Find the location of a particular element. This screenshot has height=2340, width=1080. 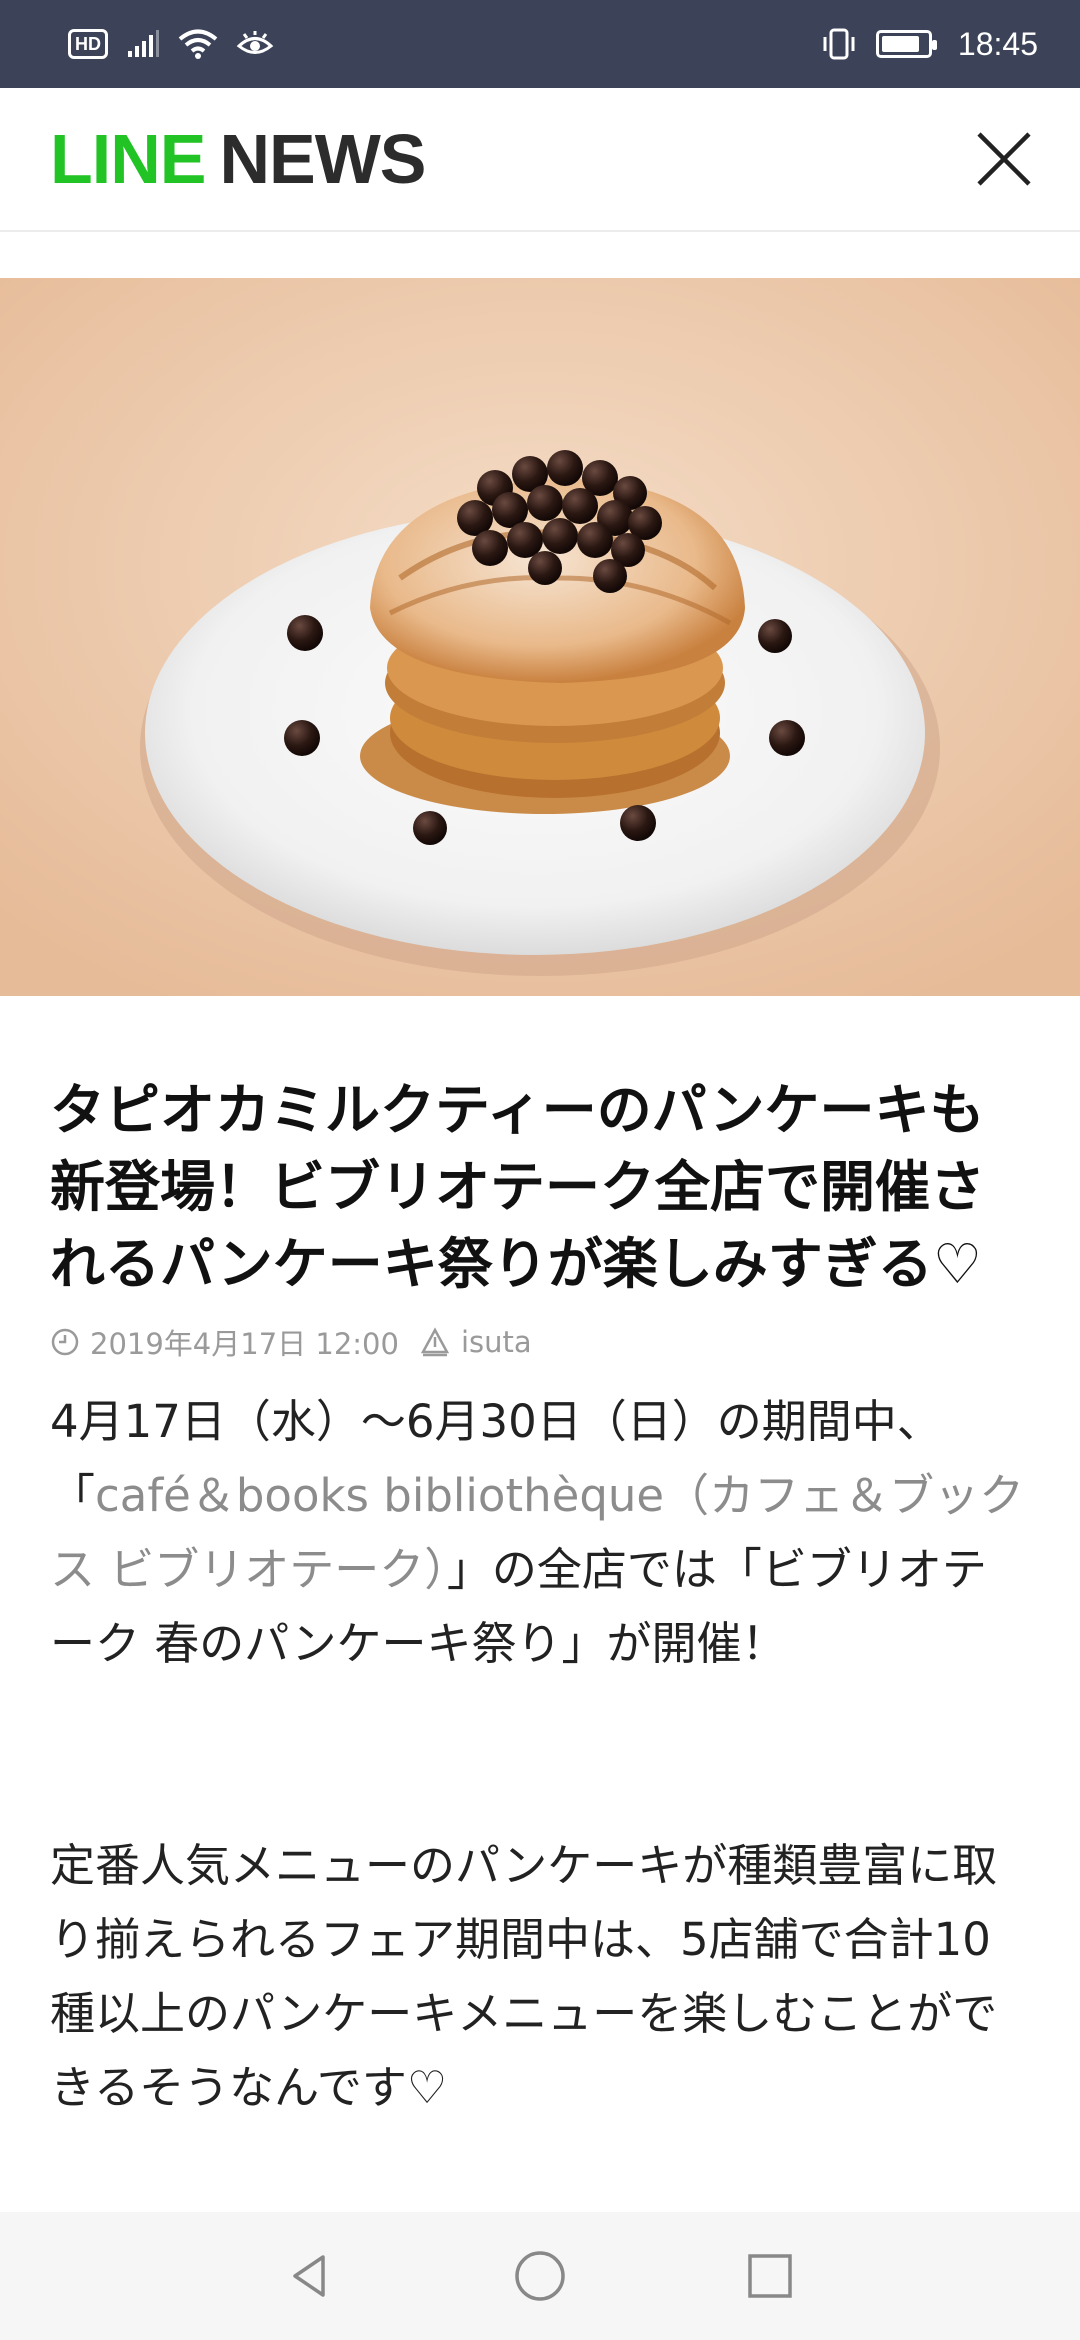

wifi-icon is located at coordinates (198, 44).